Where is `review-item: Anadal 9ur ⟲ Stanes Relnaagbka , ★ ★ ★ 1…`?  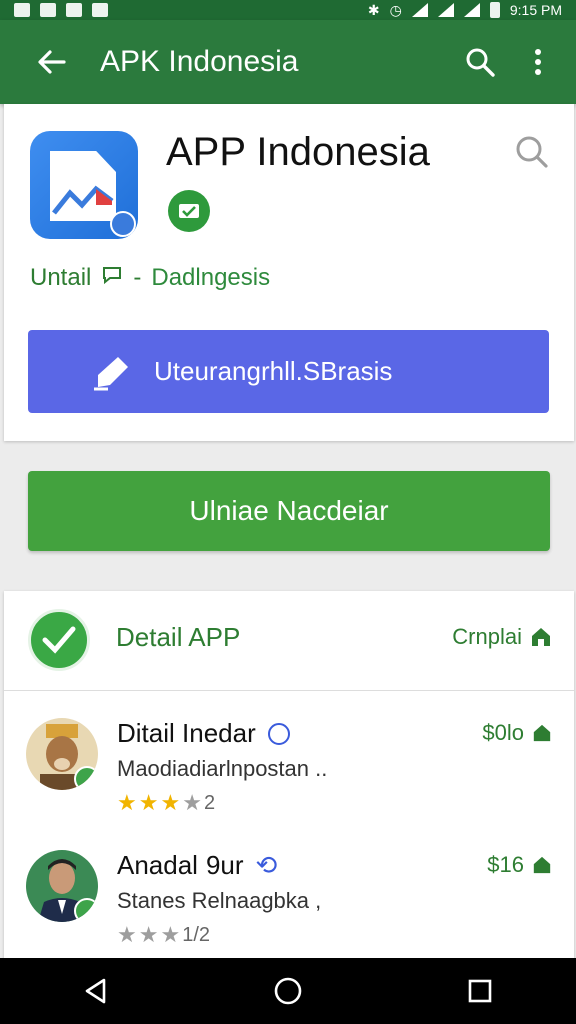 review-item: Anadal 9ur ⟲ Stanes Relnaagbka , ★ ★ ★ 1… is located at coordinates (289, 910).